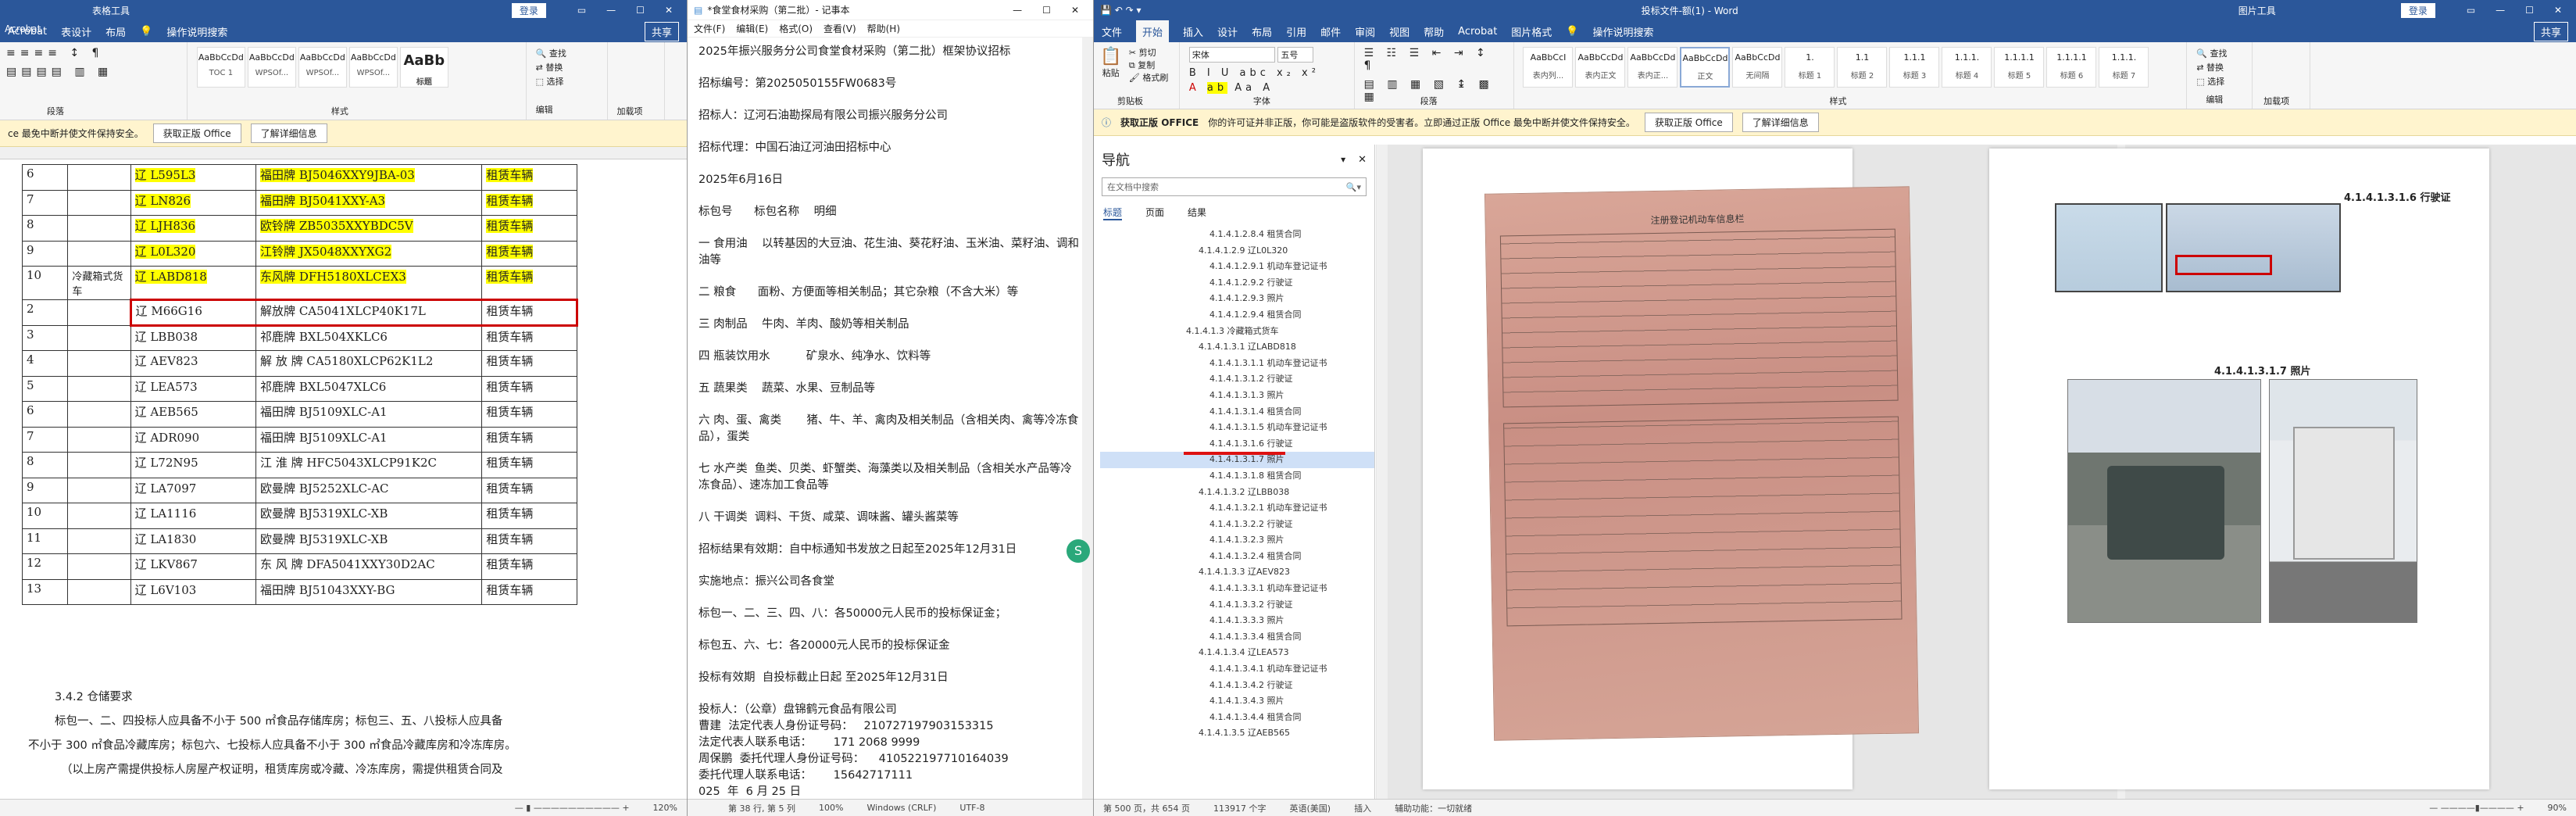 This screenshot has width=2576, height=816. I want to click on tab-6: 邮件, so click(1331, 31).